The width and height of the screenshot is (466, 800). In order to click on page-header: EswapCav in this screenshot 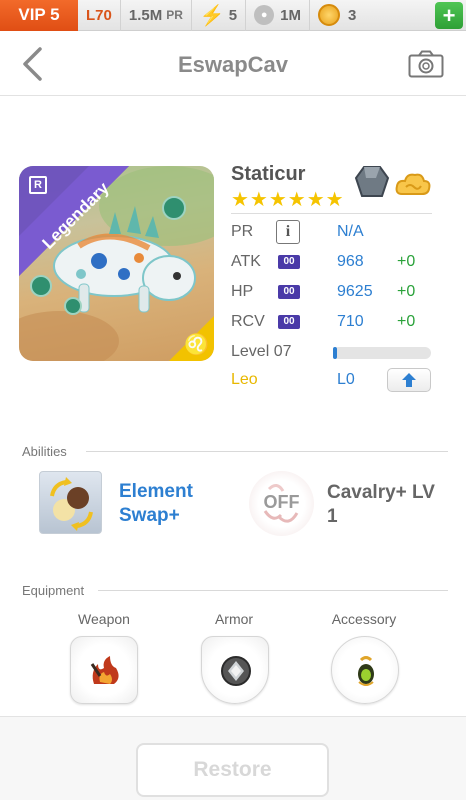, I will do `click(233, 64)`.